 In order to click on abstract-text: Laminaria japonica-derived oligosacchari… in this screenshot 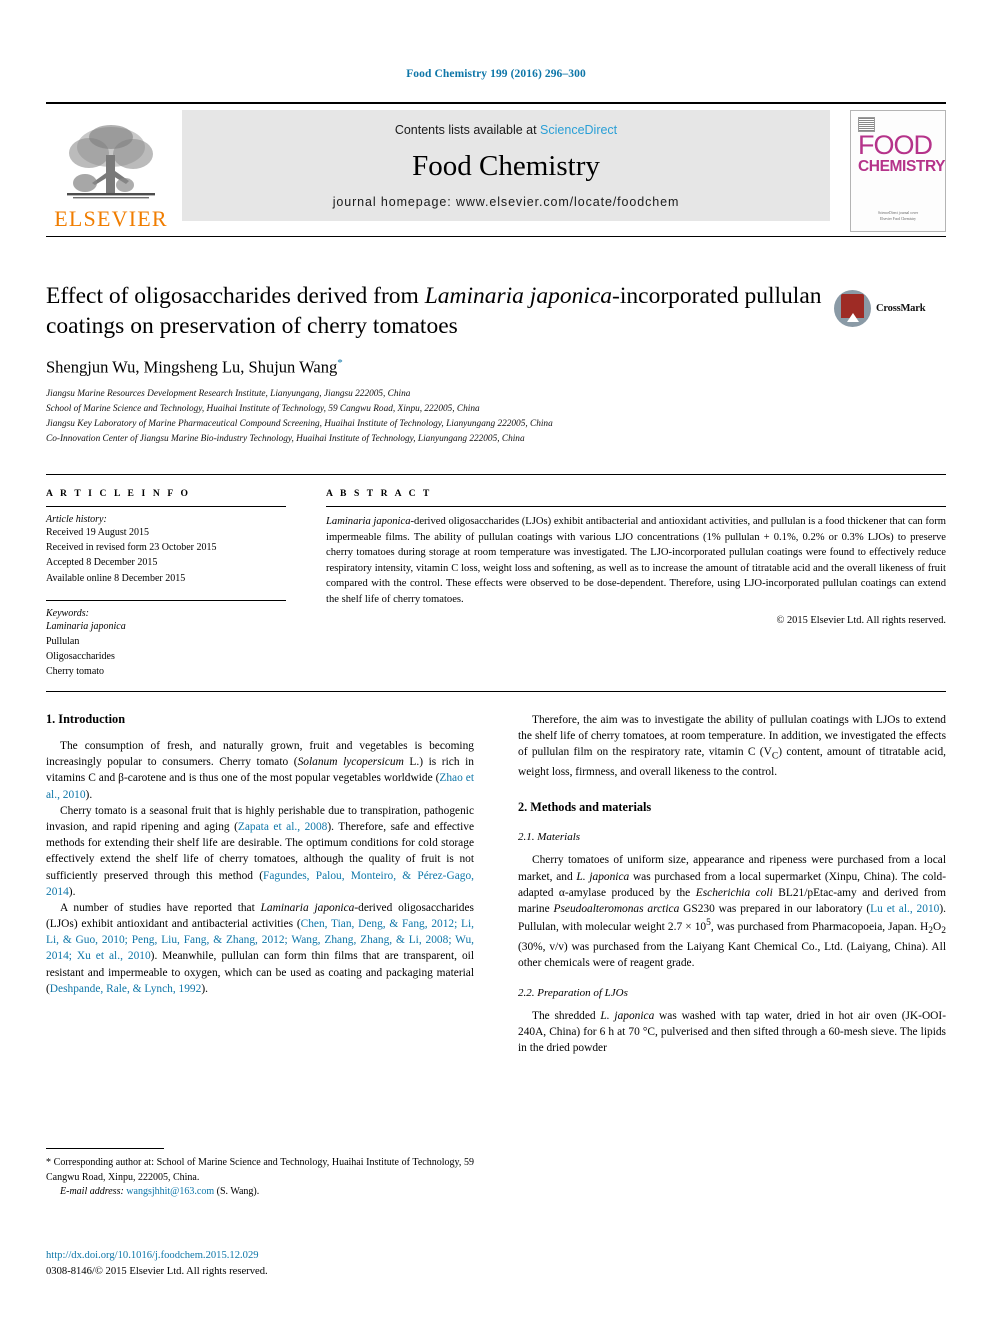, I will do `click(636, 560)`.